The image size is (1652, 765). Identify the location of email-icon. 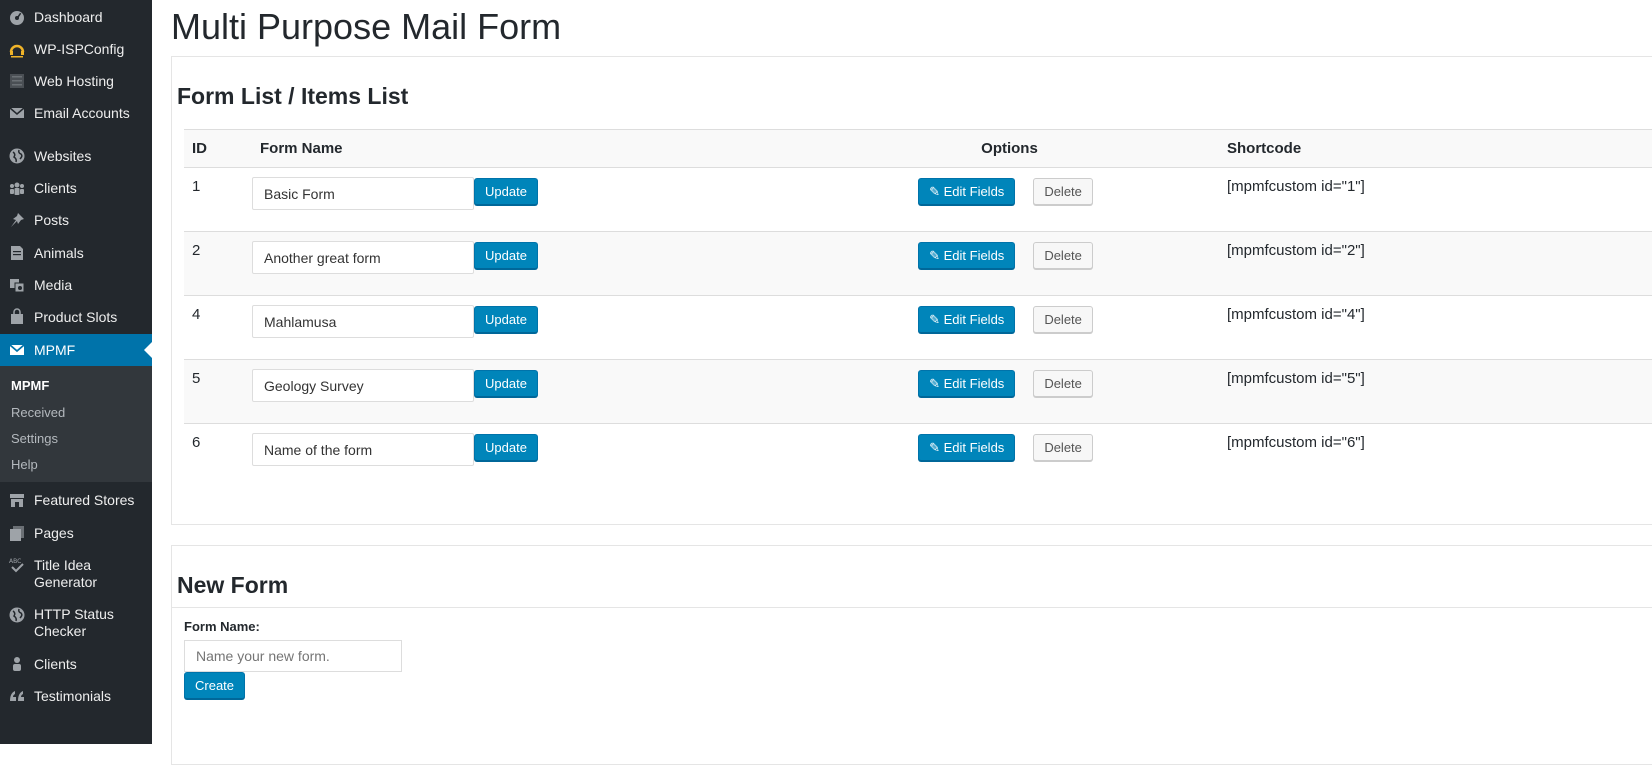
(17, 113).